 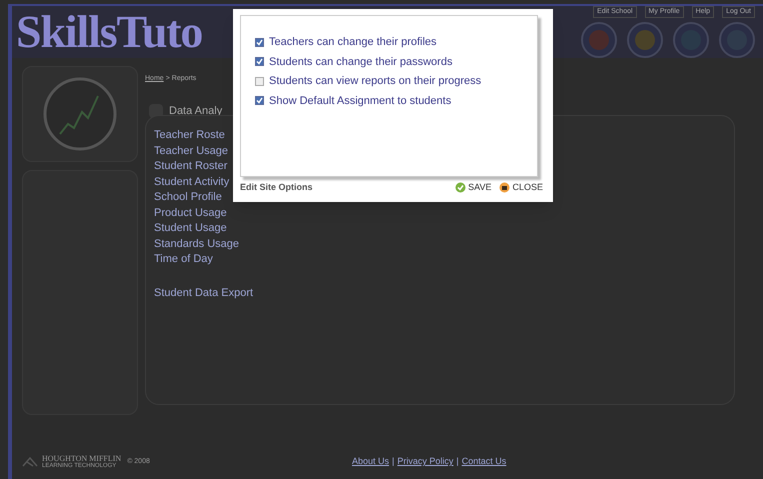 I want to click on option-label: Students can change their passwords, so click(x=360, y=62).